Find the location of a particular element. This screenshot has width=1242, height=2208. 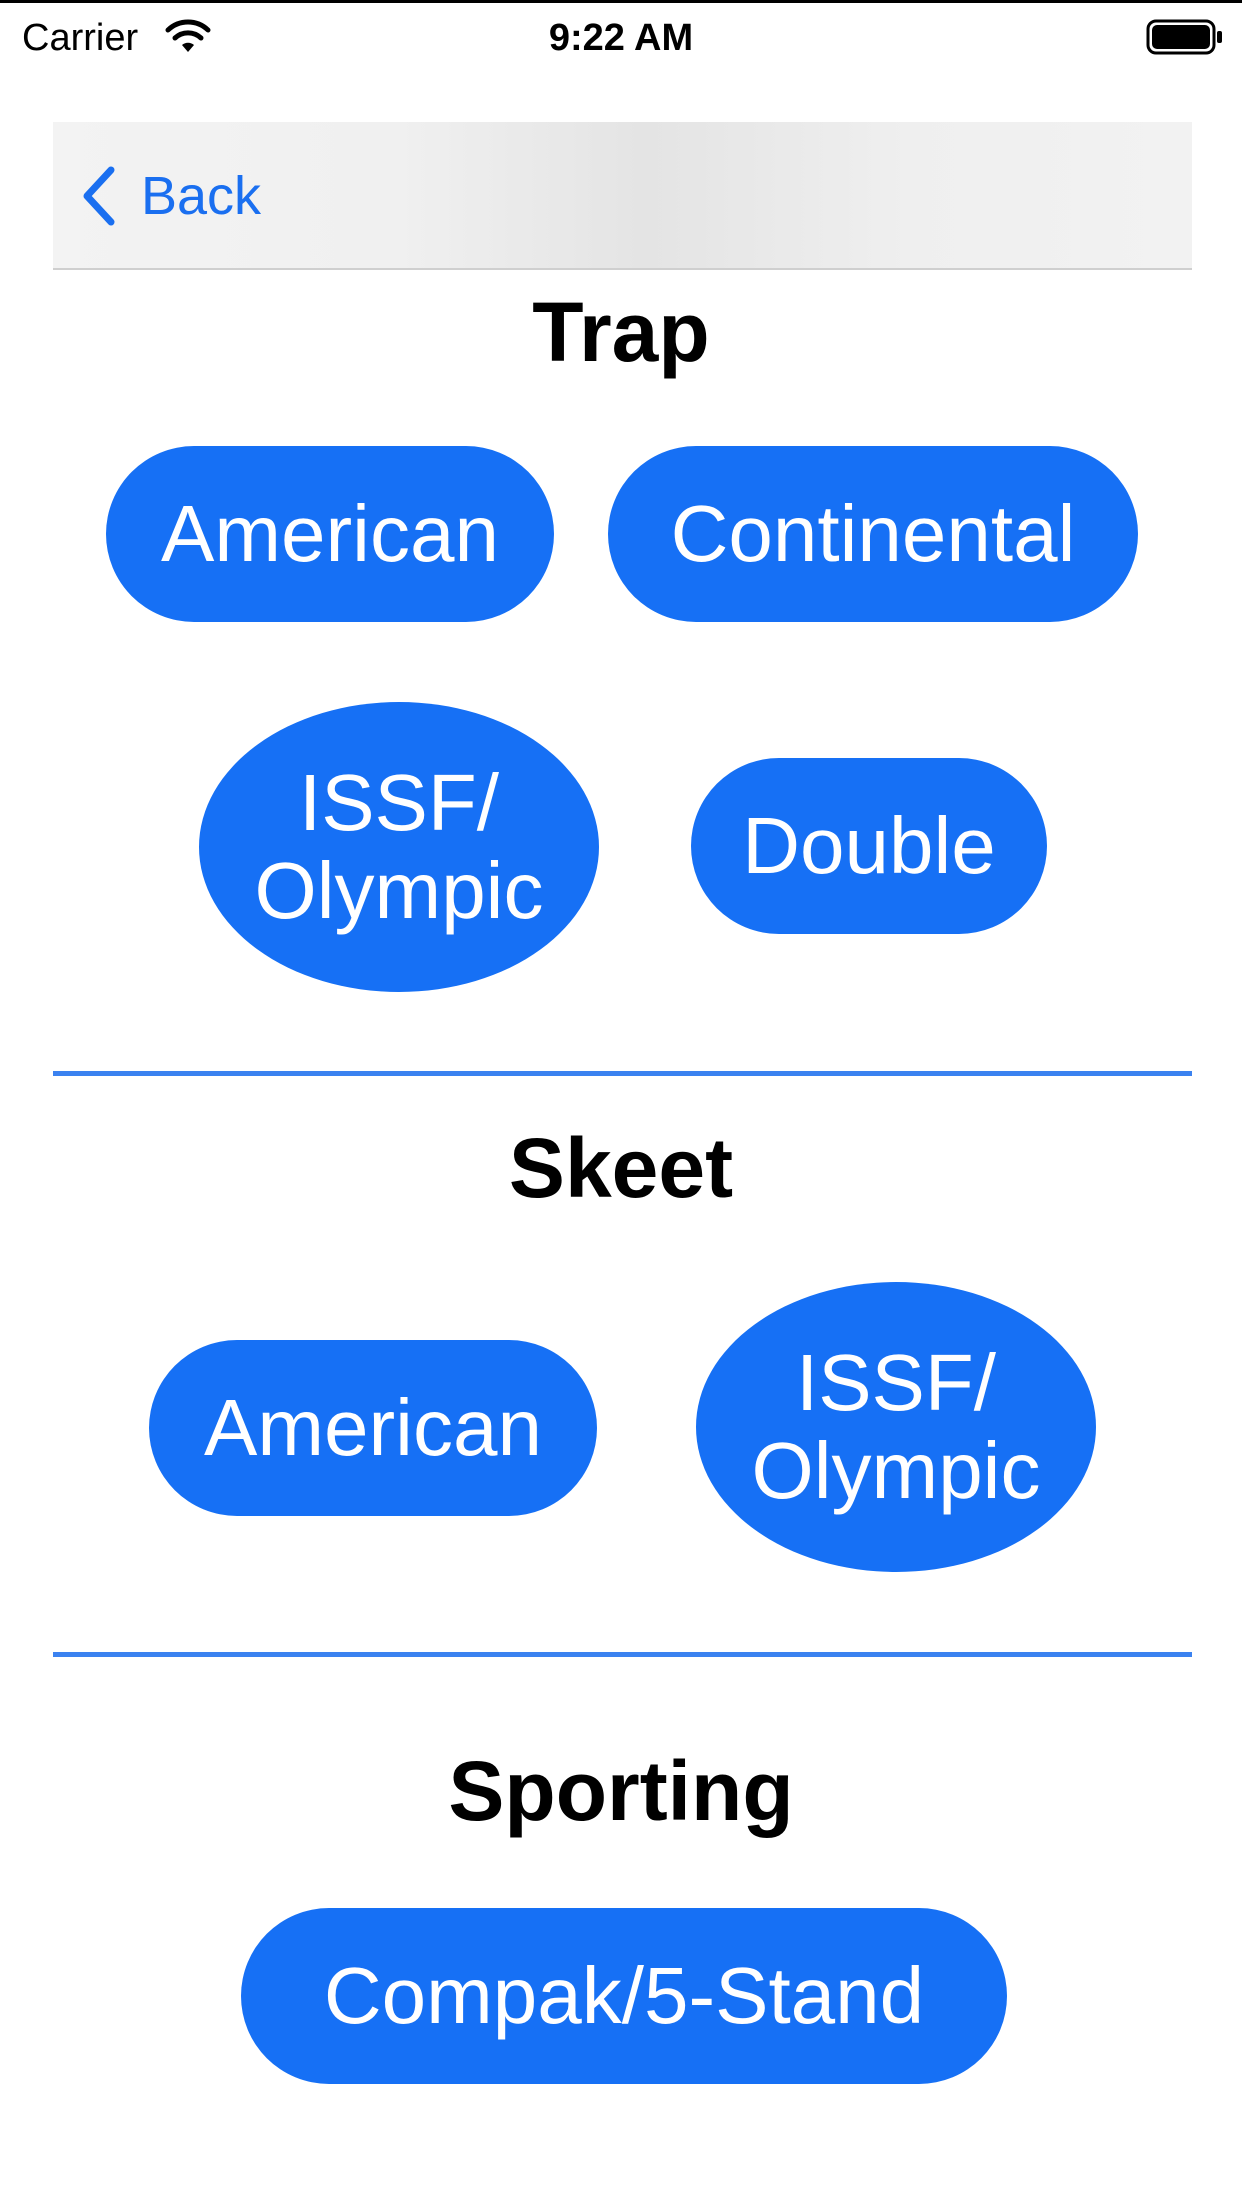

sporting-compak-5-stand-button: Compak/5-Stand is located at coordinates (624, 1996).